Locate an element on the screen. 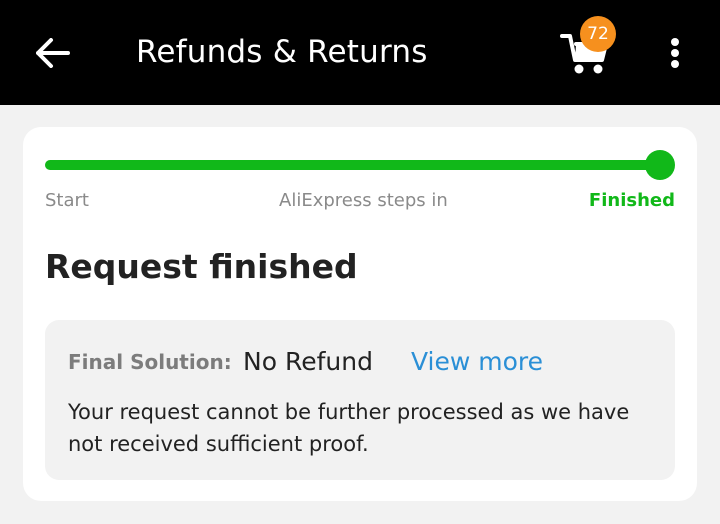  progress-end-dot is located at coordinates (660, 165).